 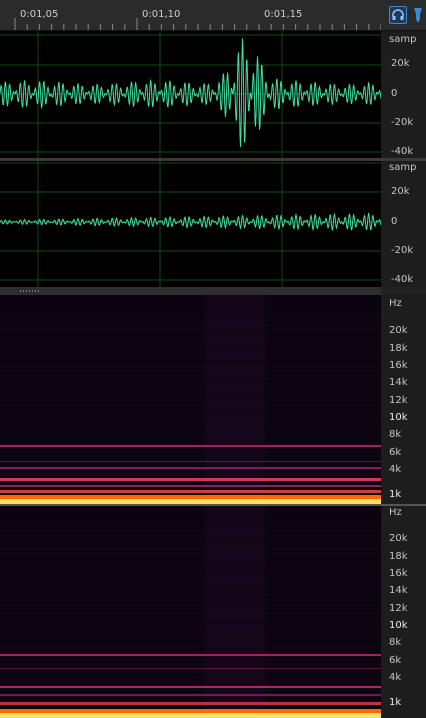 I want to click on waveform-left-axis: samp 20k 0 -20k -40k, so click(x=403, y=94).